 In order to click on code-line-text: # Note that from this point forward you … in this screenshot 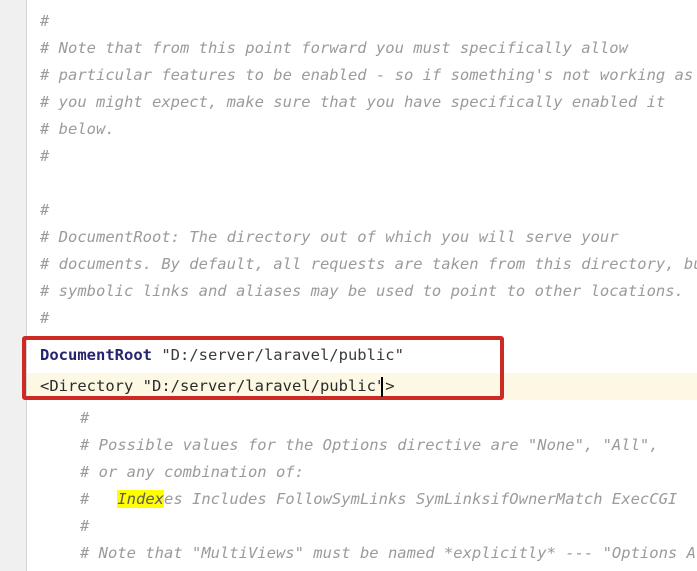, I will do `click(334, 48)`.